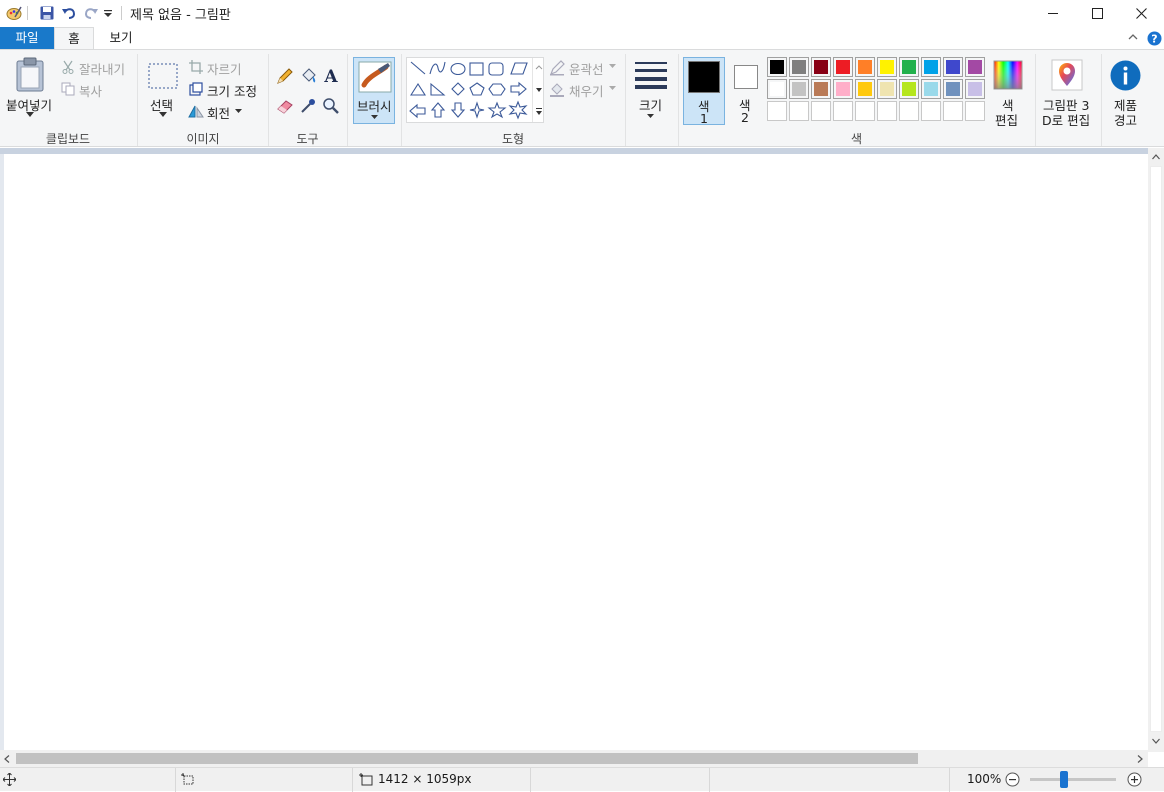  Describe the element at coordinates (196, 67) in the screenshot. I see `crop-icon` at that location.